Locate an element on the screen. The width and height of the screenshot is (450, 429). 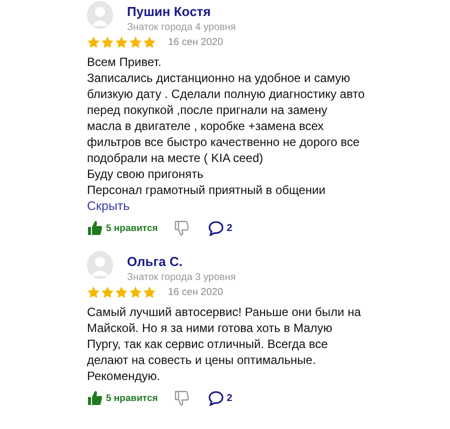
review-text: близкую дату . Сделали полную диагностику авто is located at coordinates (226, 94).